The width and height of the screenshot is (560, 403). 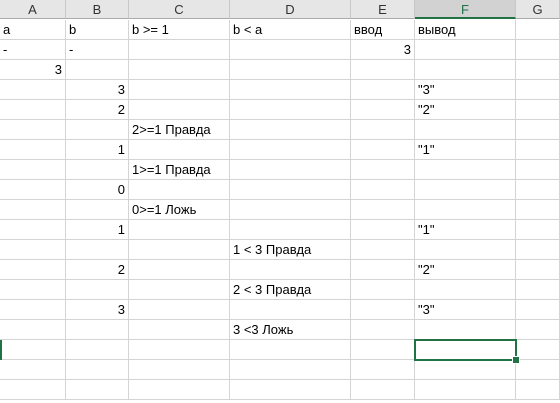 What do you see at coordinates (97, 50) in the screenshot?
I see `cell-b2: -` at bounding box center [97, 50].